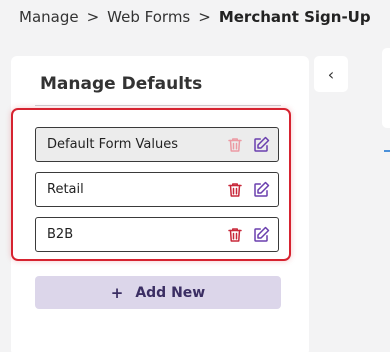 The image size is (390, 352). I want to click on plus-icon: +, so click(117, 292).